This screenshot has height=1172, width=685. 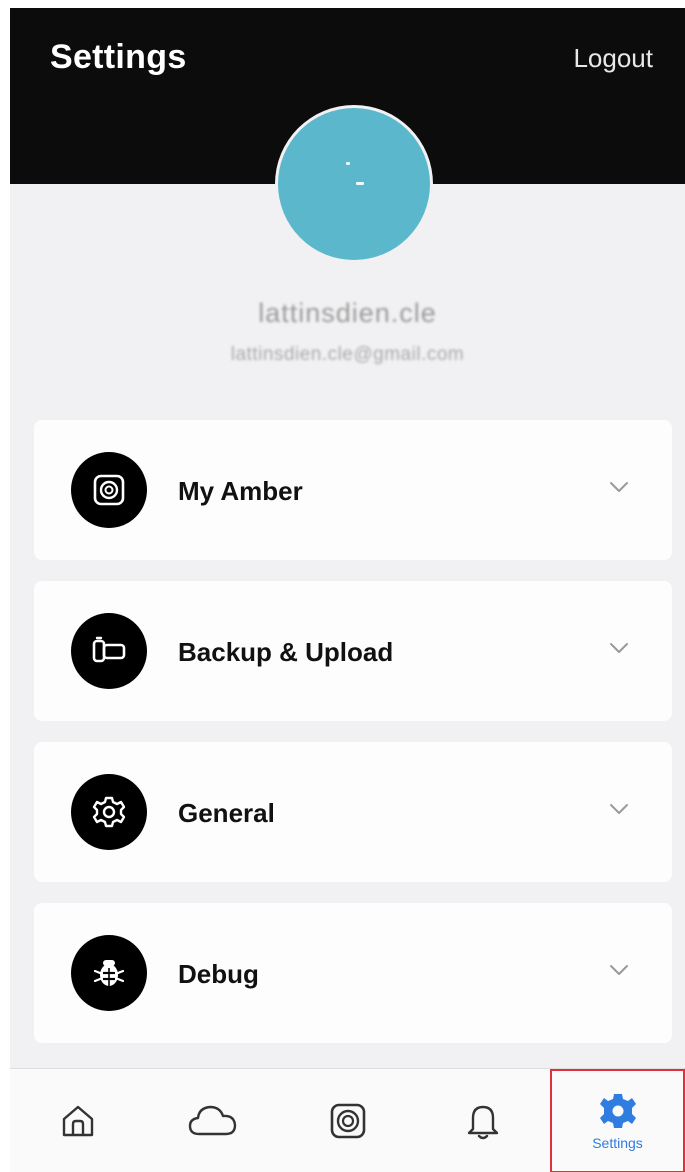 I want to click on menu-item-label: Debug, so click(x=218, y=974).